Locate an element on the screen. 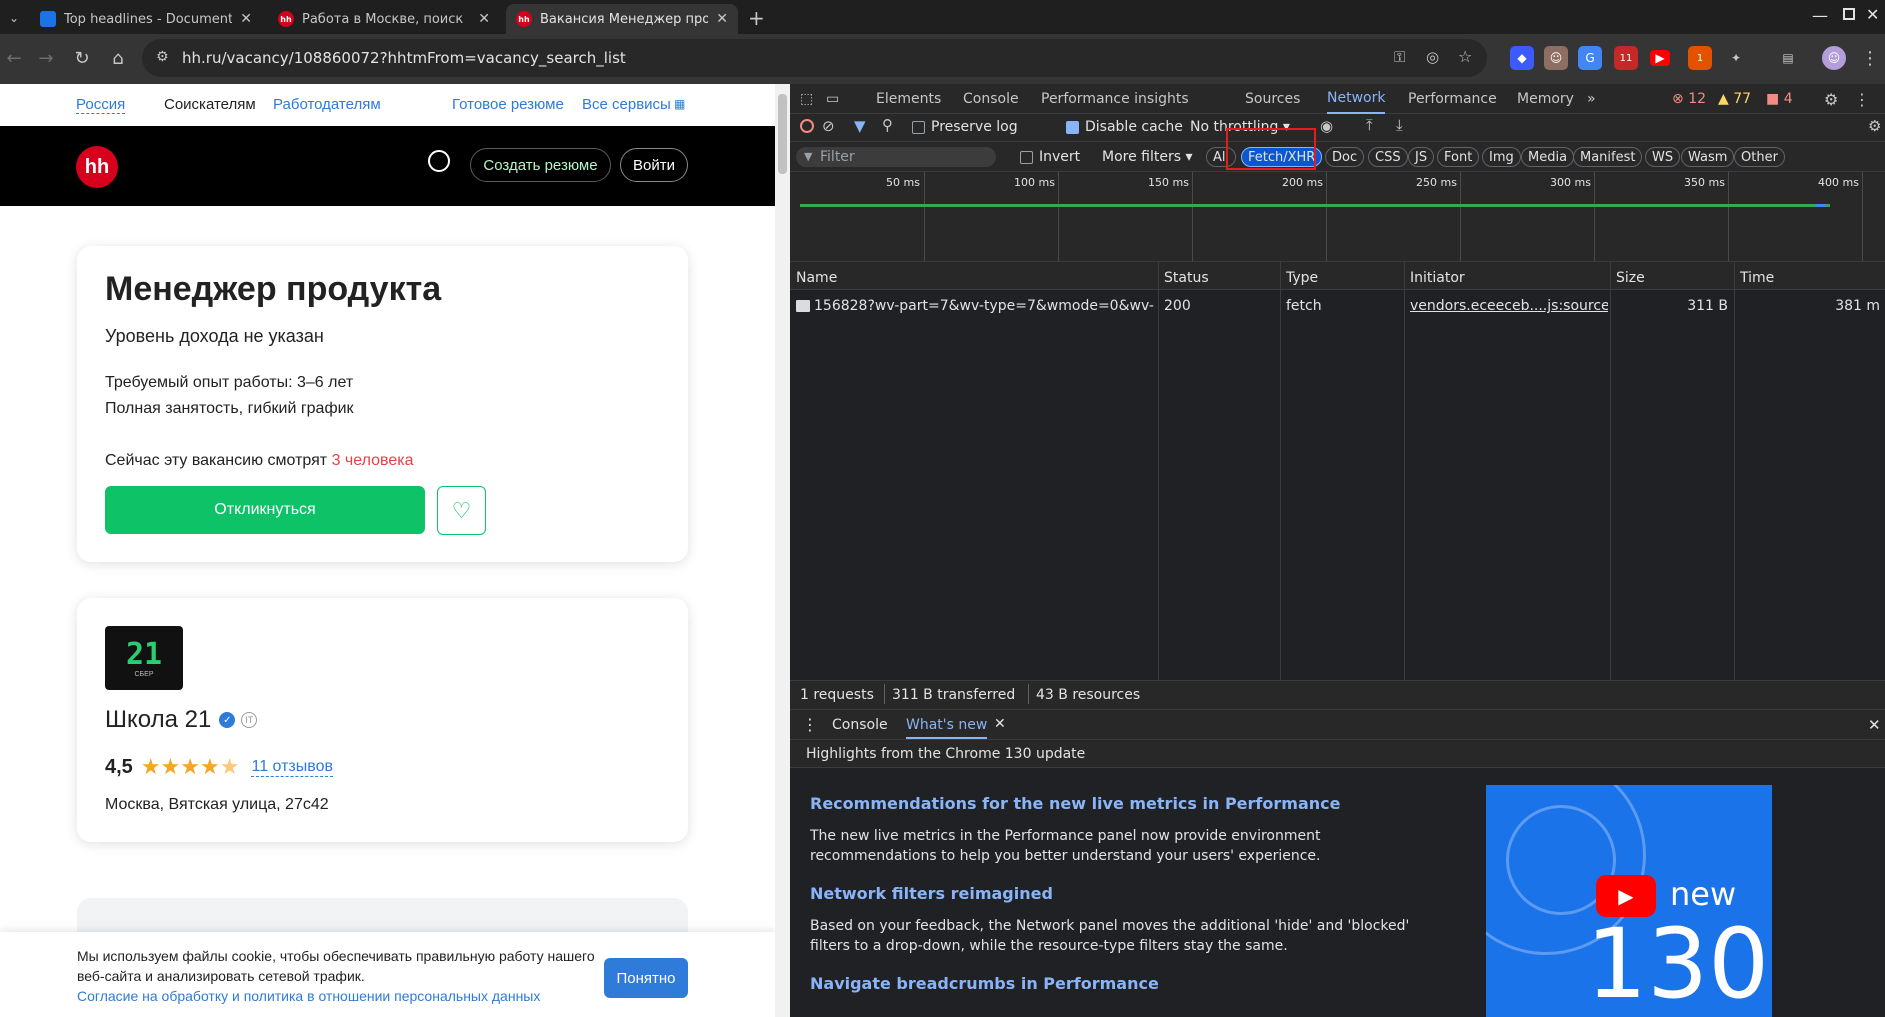 This screenshot has height=1017, width=1885. extension-face-icon: ☺ is located at coordinates (1556, 58).